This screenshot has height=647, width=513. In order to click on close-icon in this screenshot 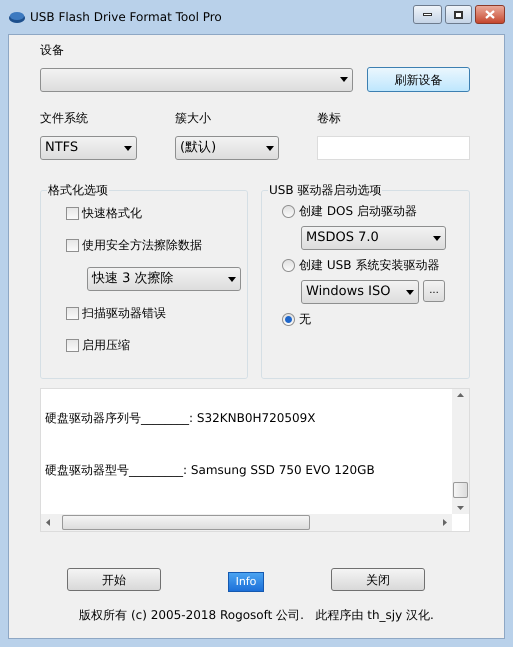, I will do `click(490, 14)`.